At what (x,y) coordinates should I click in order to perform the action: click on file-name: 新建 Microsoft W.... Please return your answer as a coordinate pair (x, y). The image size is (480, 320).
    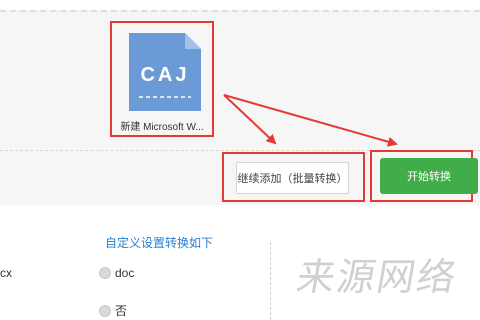
    Looking at the image, I should click on (162, 127).